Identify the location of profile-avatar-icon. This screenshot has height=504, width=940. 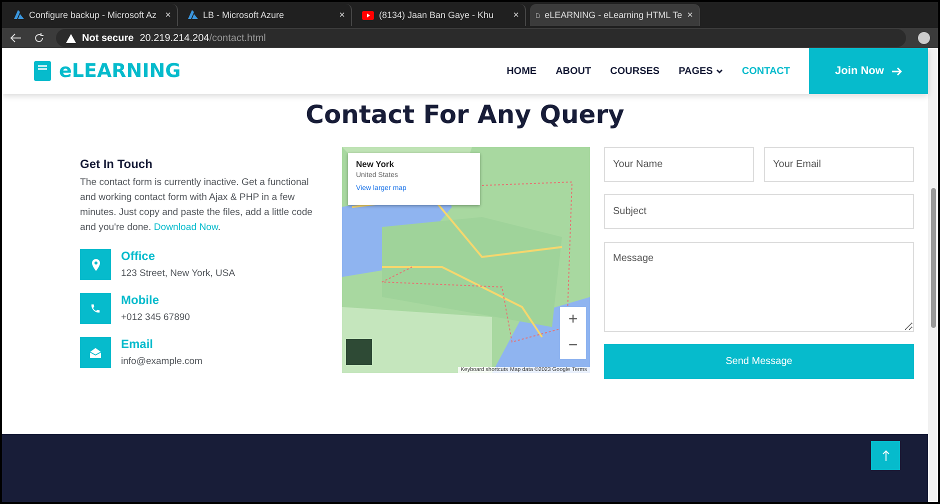
(924, 38).